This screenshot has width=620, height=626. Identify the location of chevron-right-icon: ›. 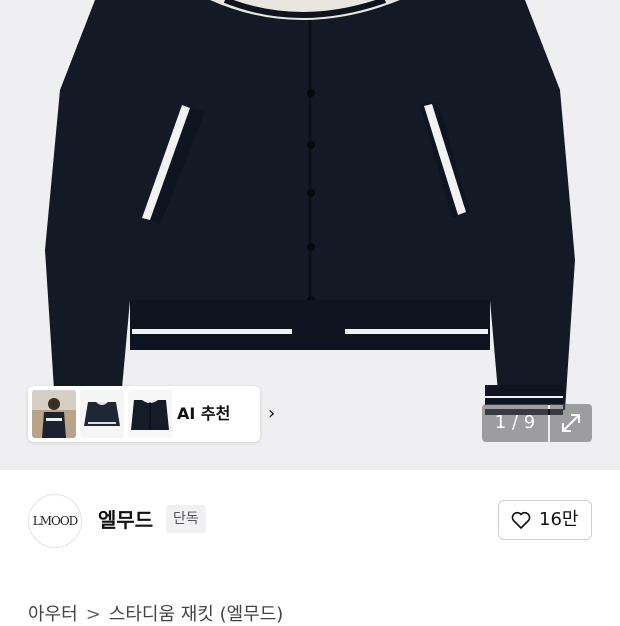
(272, 413).